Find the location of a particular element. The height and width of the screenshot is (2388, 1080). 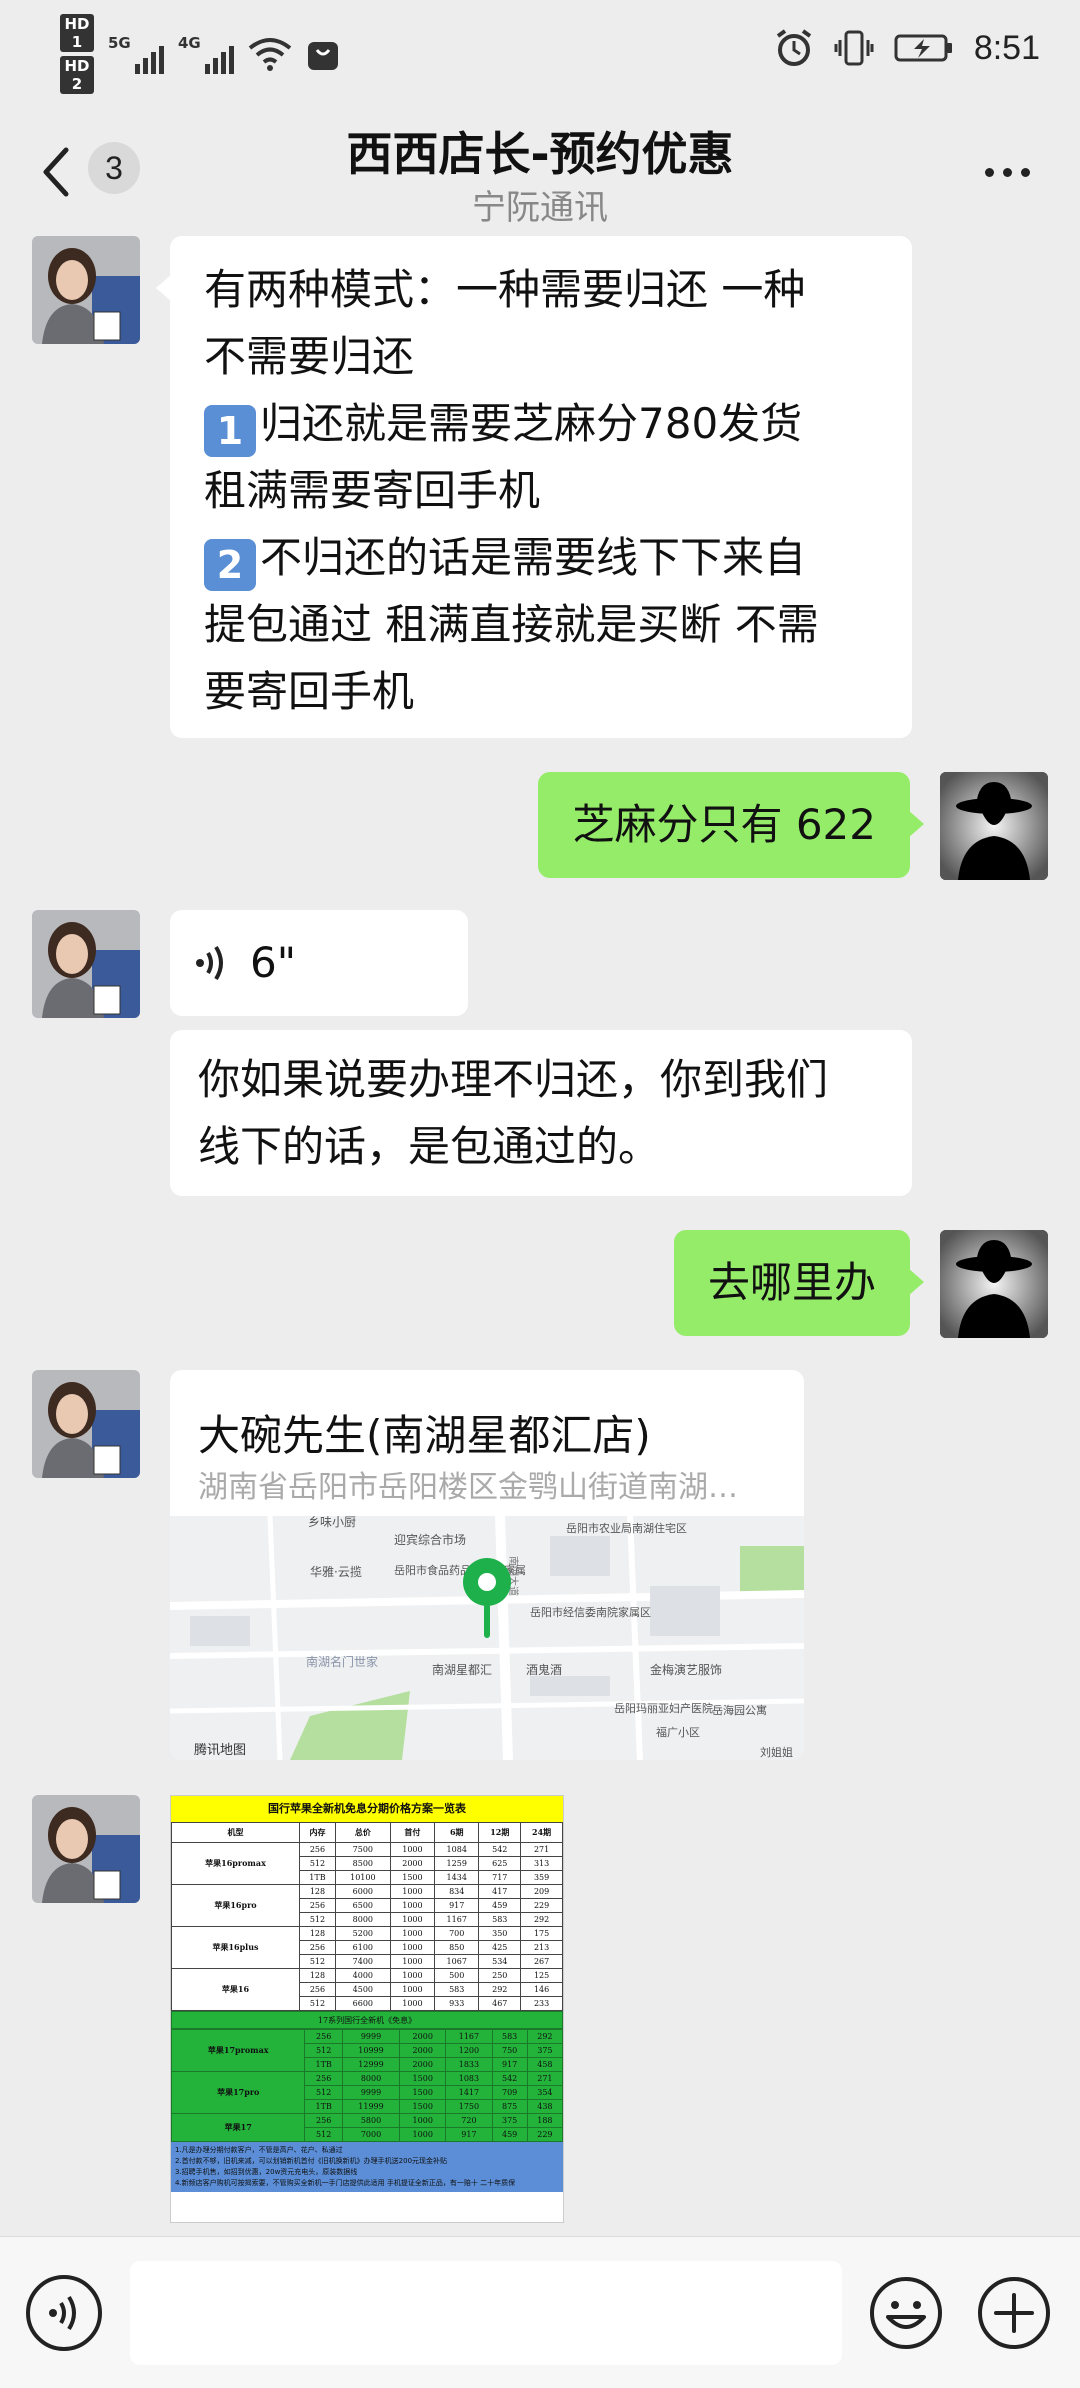

chat-title: 西西店长-预约优惠 is located at coordinates (540, 154).